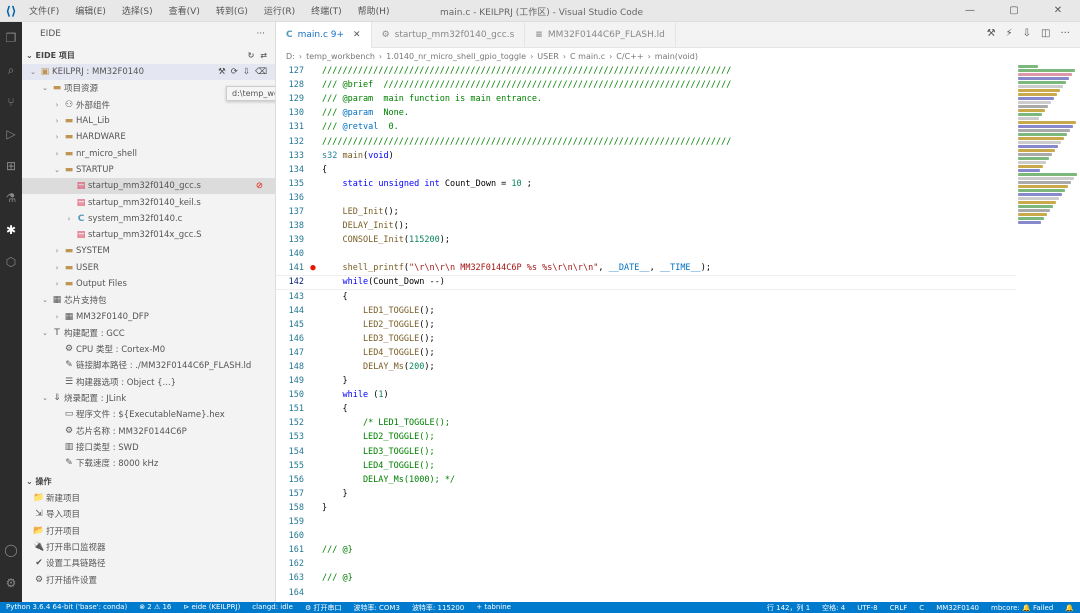  What do you see at coordinates (788, 608) in the screenshot?
I see `status-item: 行 142，列 1` at bounding box center [788, 608].